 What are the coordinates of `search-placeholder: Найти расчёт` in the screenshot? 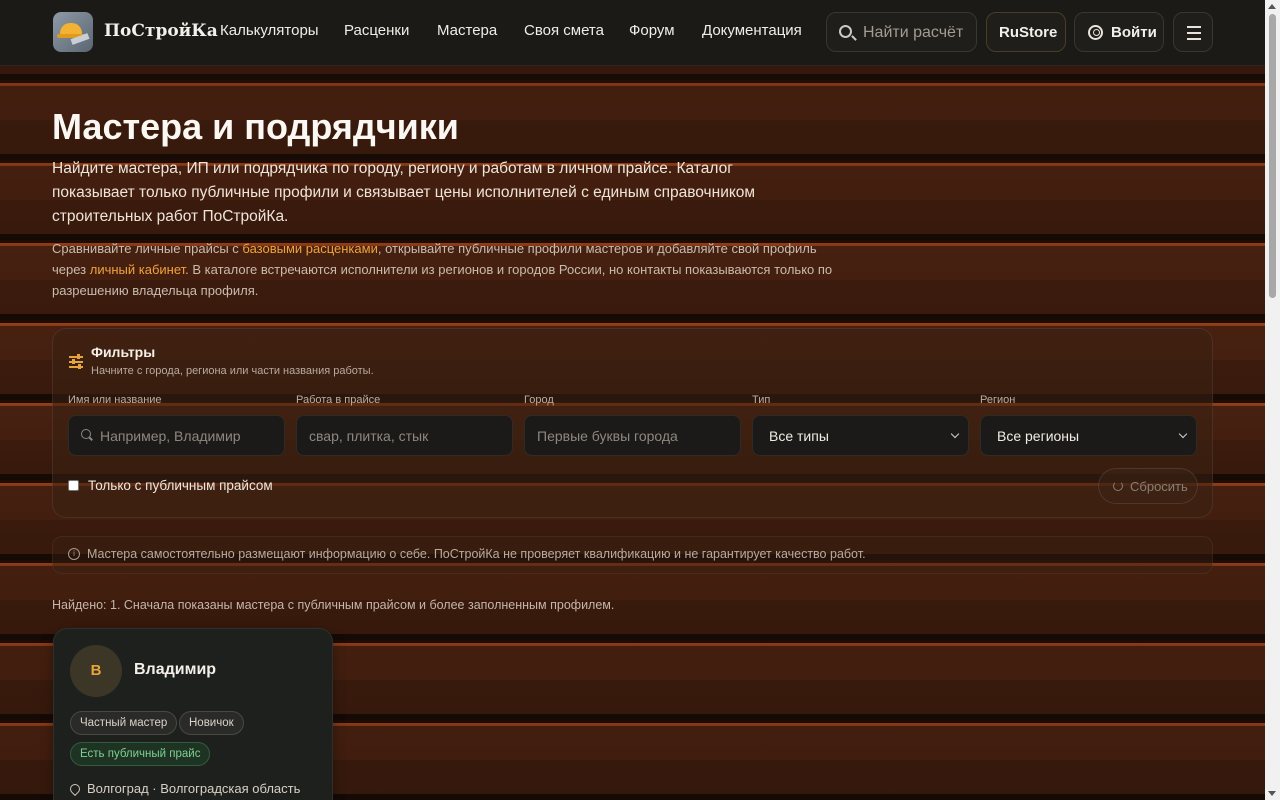 It's located at (913, 32).